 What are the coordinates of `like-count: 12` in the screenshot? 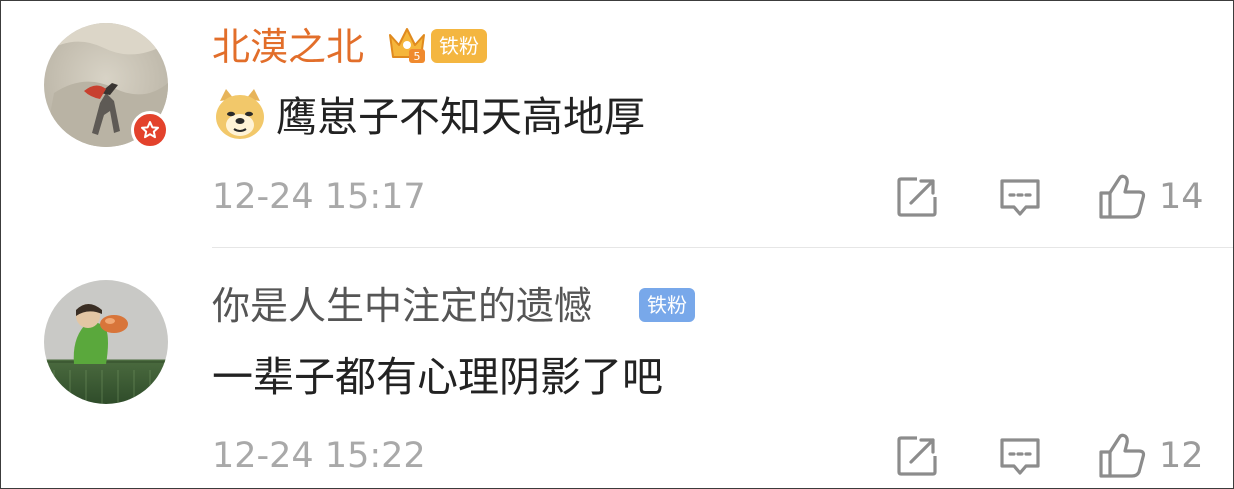 It's located at (1181, 456).